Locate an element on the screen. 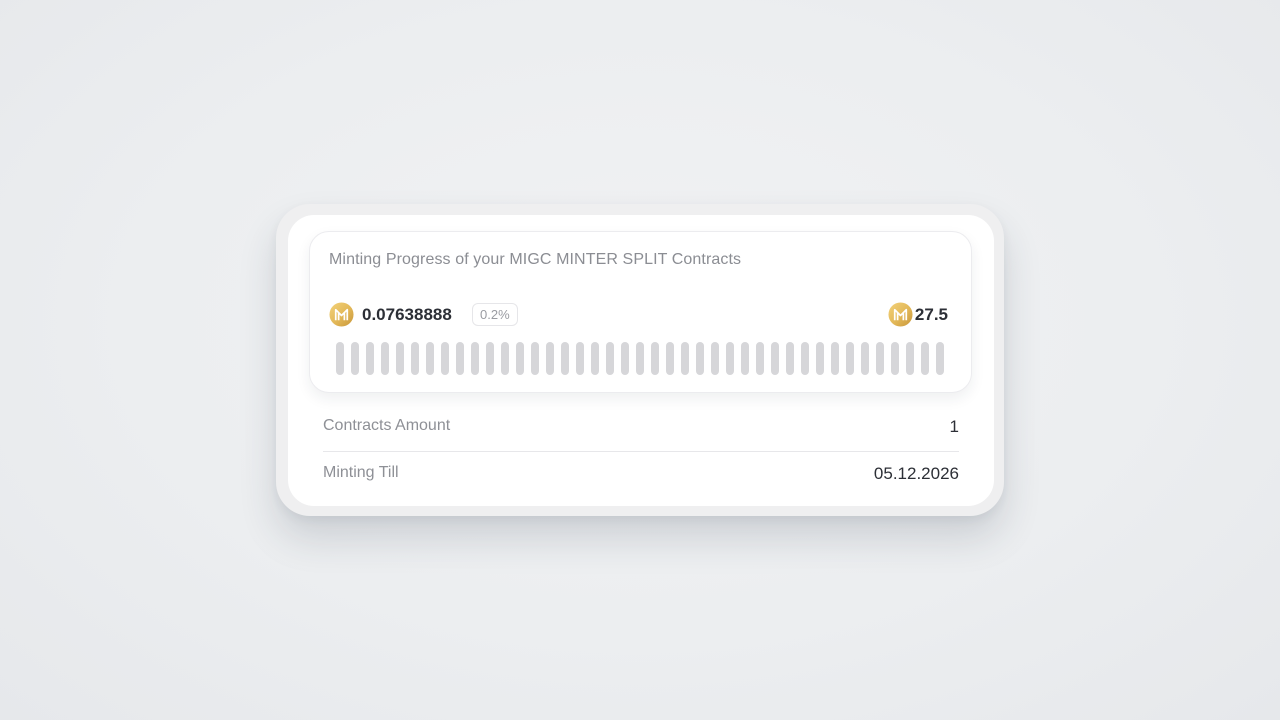 Image resolution: width=1280 pixels, height=720 pixels. detail-row-minting-till: Minting Till 05.12.2026 is located at coordinates (641, 475).